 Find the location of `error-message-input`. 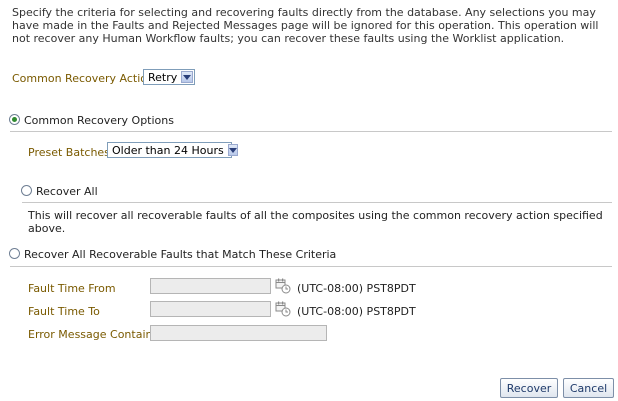

error-message-input is located at coordinates (238, 333).